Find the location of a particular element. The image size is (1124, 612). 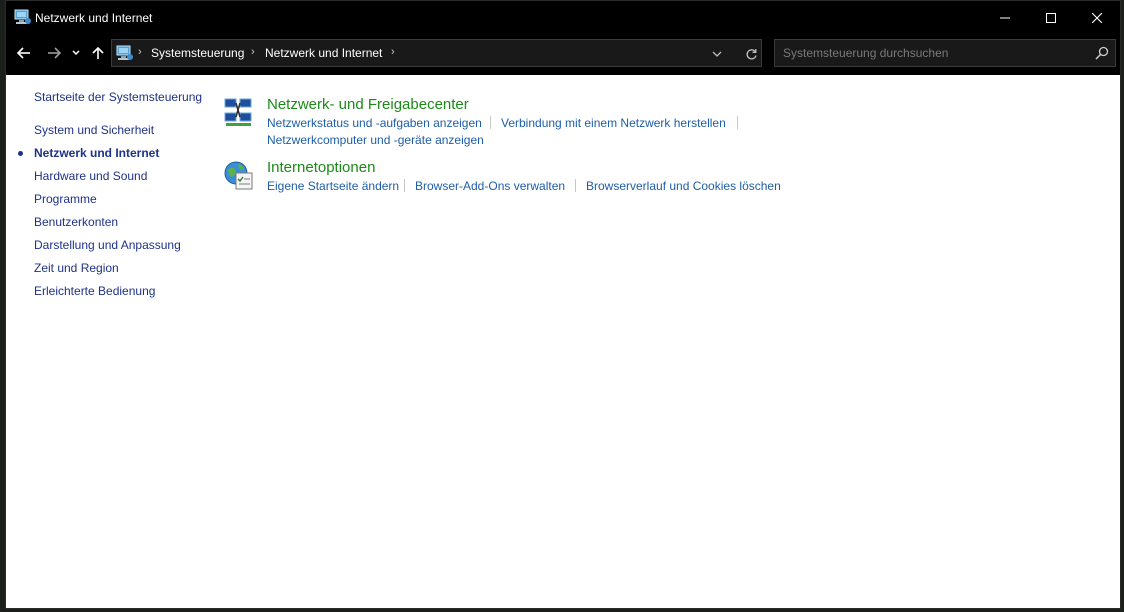

sidebar-item-darstellung-und-anpassung: Darstellung und Anpassung is located at coordinates (107, 245).